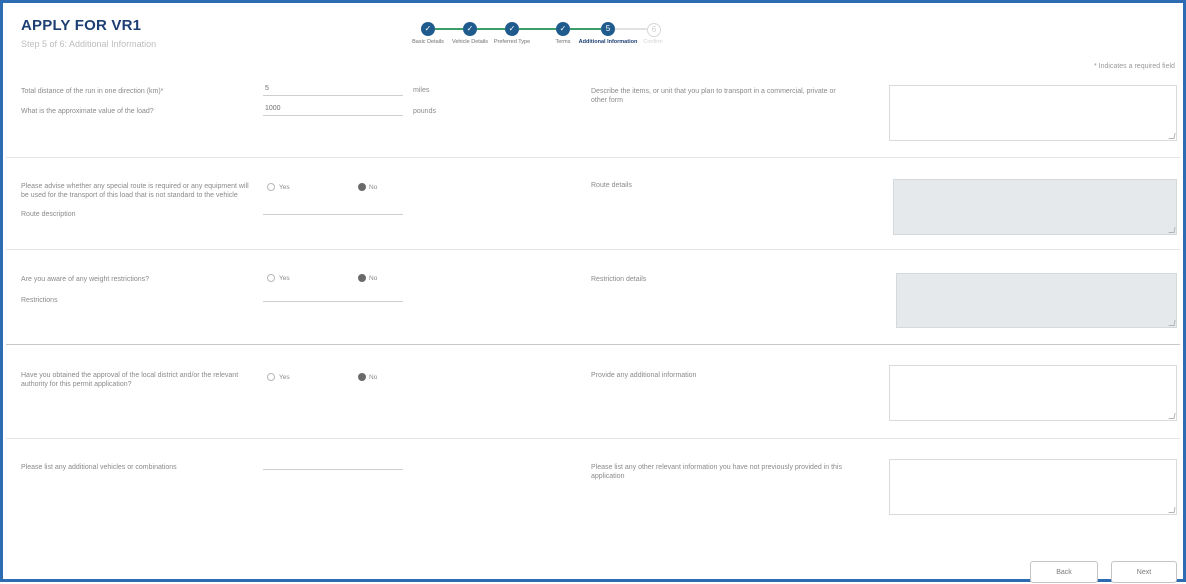 Image resolution: width=1186 pixels, height=584 pixels. Describe the element at coordinates (39, 300) in the screenshot. I see `restrictions-label: Restrictions` at that location.